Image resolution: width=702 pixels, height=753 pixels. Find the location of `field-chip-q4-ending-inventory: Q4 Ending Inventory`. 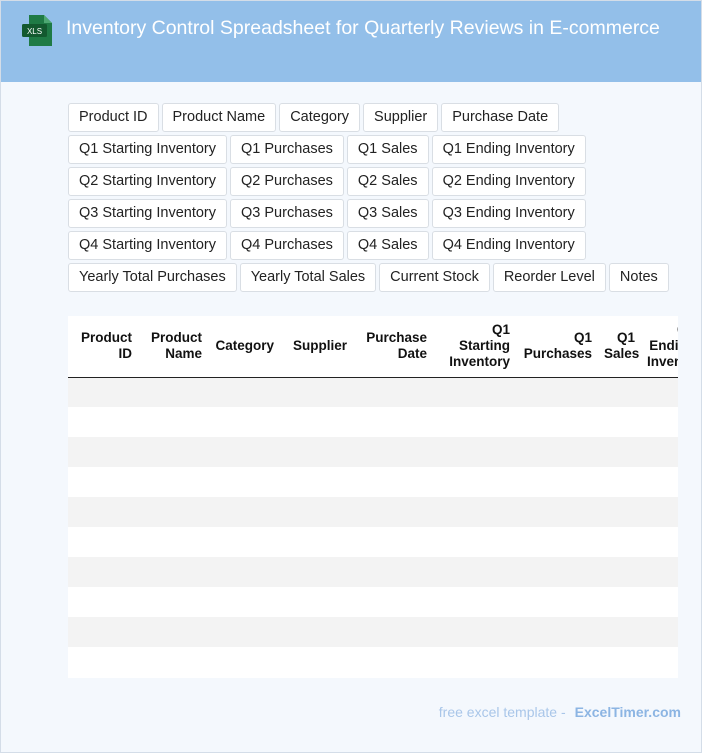

field-chip-q4-ending-inventory: Q4 Ending Inventory is located at coordinates (508, 245).